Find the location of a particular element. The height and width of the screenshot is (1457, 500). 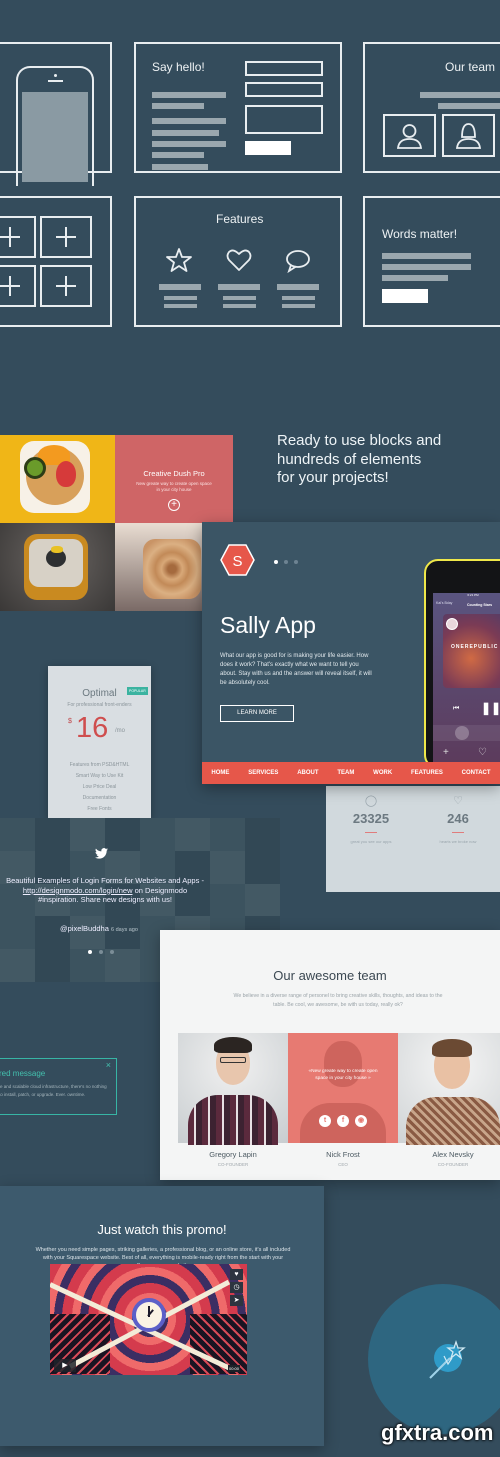

nav-services: SERVICES is located at coordinates (263, 773).